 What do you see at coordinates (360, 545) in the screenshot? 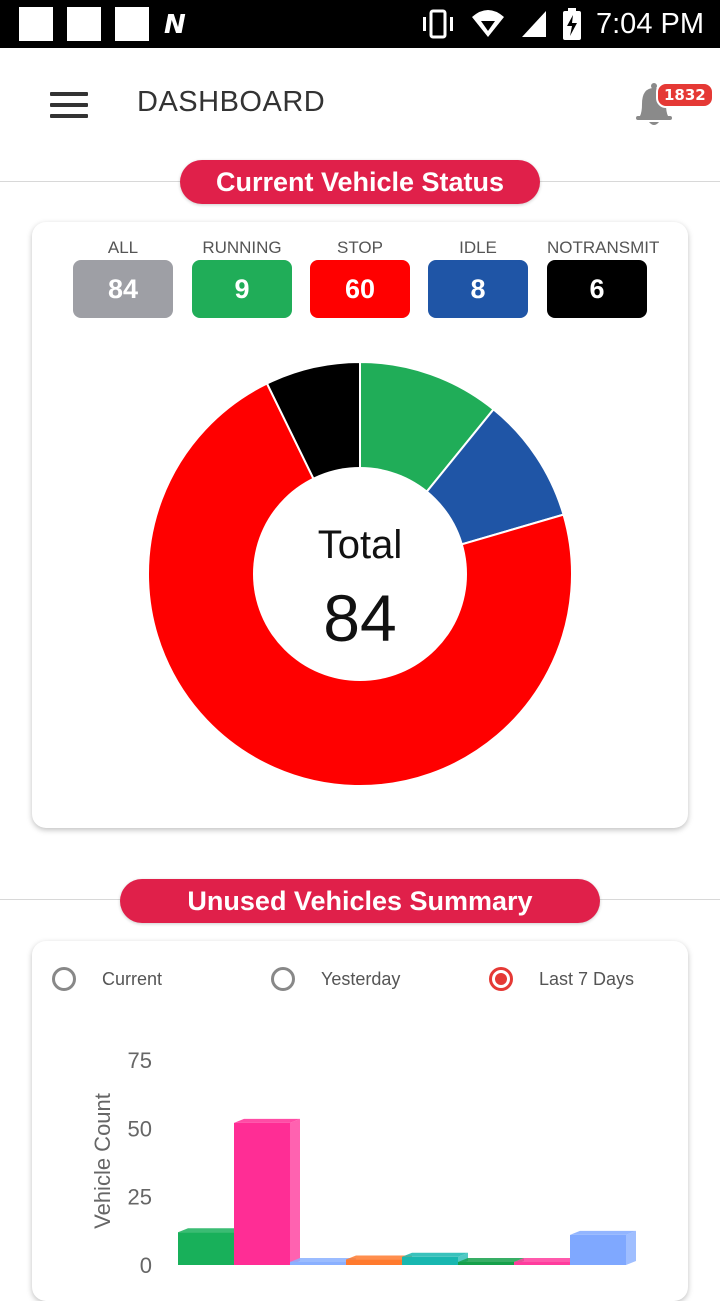
I see `donut-center-label: Total` at bounding box center [360, 545].